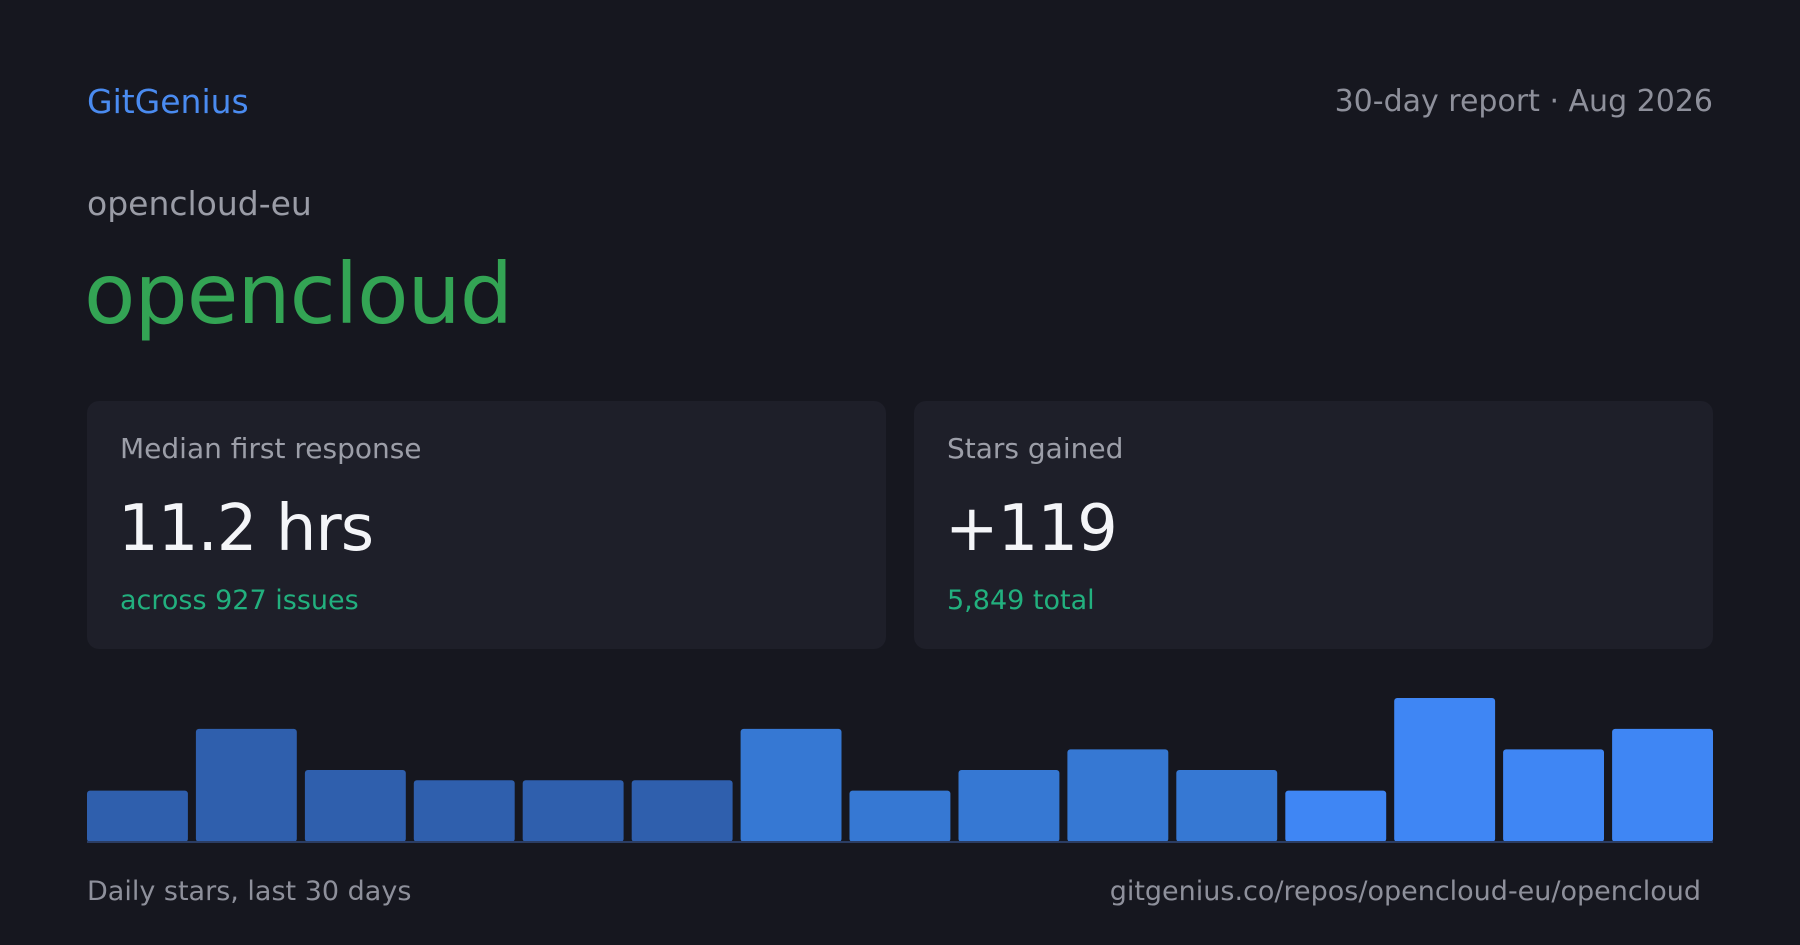 The height and width of the screenshot is (945, 1800). Describe the element at coordinates (1021, 600) in the screenshot. I see `stars-total-subtext: 5,849 total` at that location.